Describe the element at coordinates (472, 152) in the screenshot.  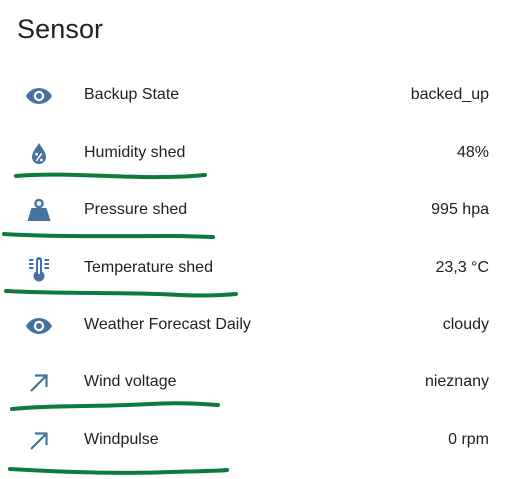
I see `entity-value: 48%` at that location.